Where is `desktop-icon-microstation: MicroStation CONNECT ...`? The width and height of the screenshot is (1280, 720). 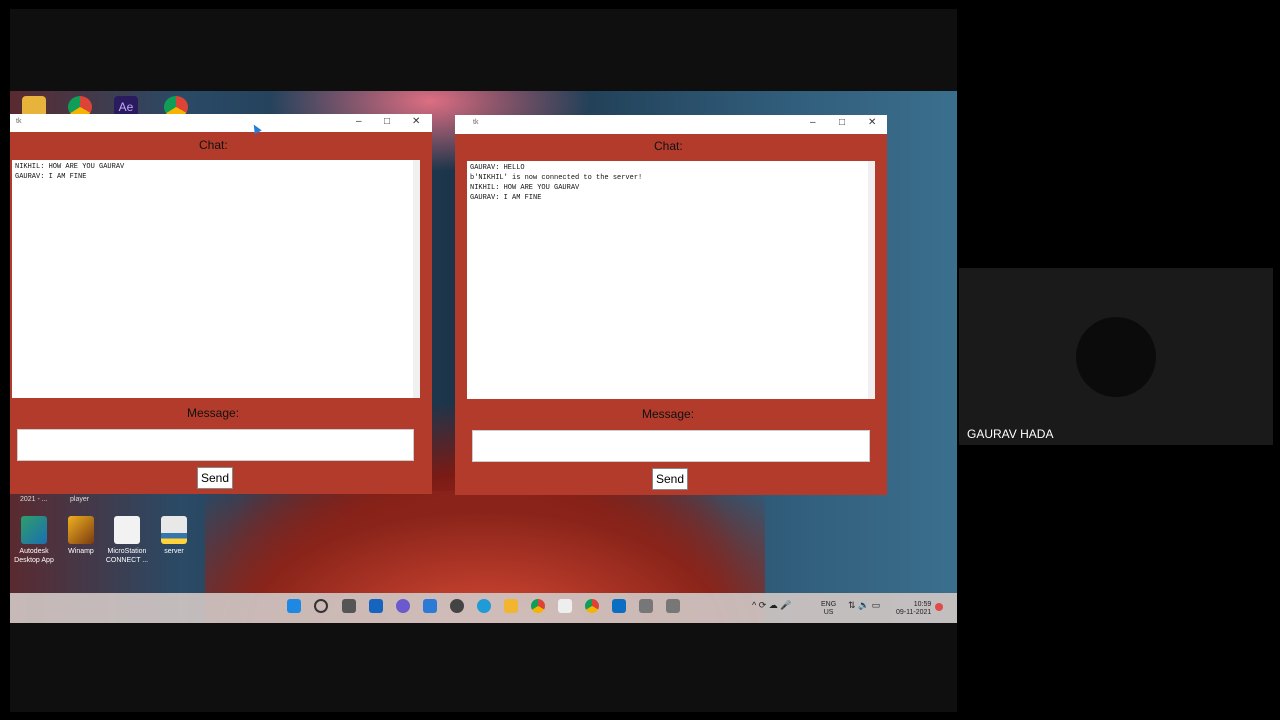 desktop-icon-microstation: MicroStation CONNECT ... is located at coordinates (127, 540).